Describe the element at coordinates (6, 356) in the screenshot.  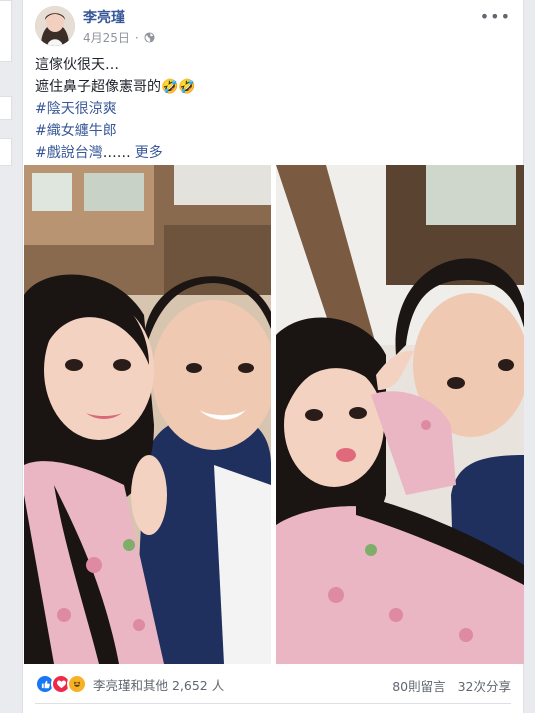
I see `left-column-fragment` at that location.